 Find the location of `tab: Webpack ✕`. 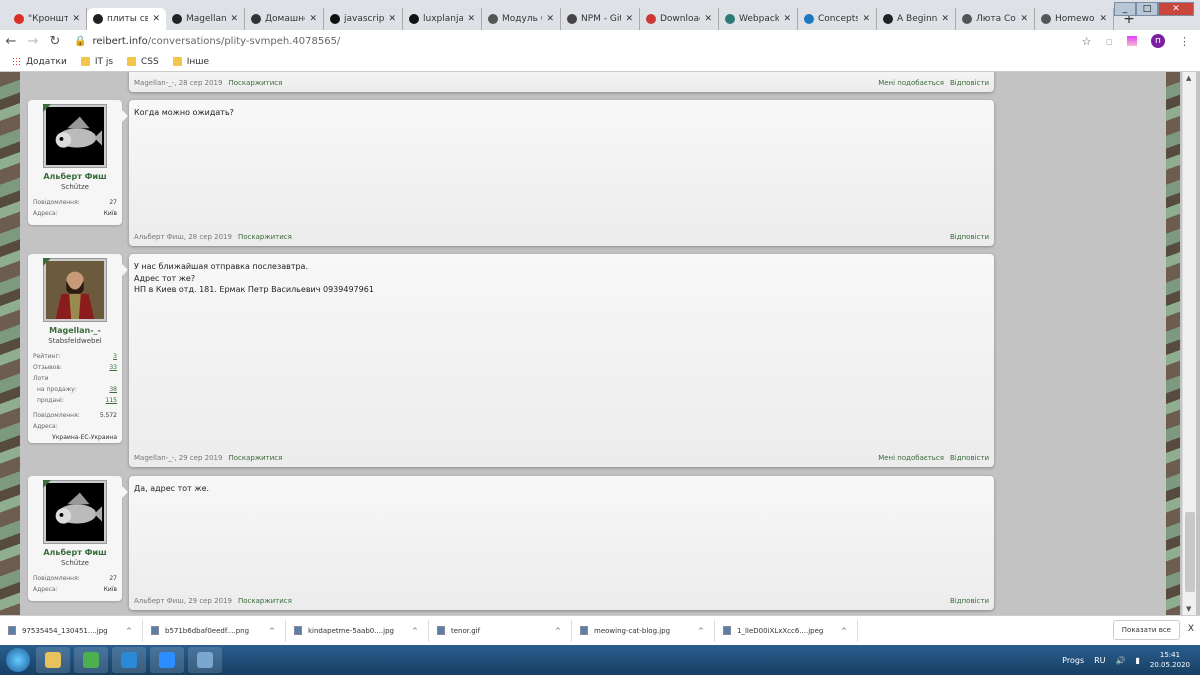

tab: Webpack ✕ is located at coordinates (758, 19).